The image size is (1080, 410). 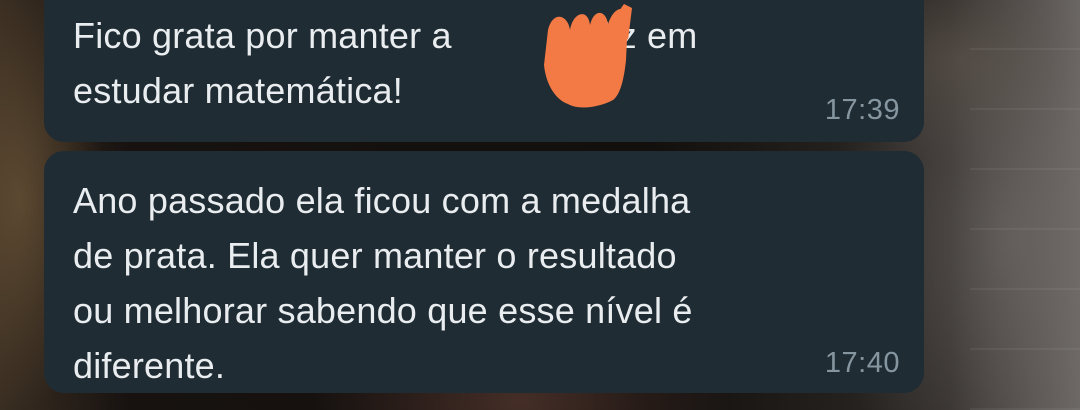 I want to click on message-2-timestamp: 17:40, so click(x=862, y=363).